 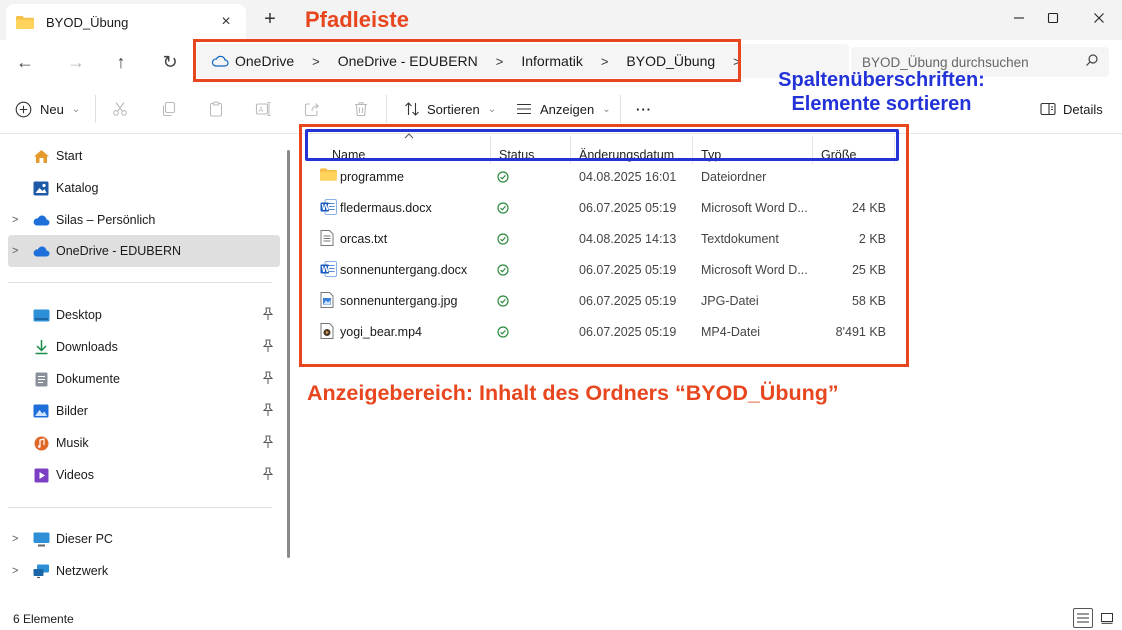 I want to click on sort-button: Sortieren ⌄, so click(x=450, y=109).